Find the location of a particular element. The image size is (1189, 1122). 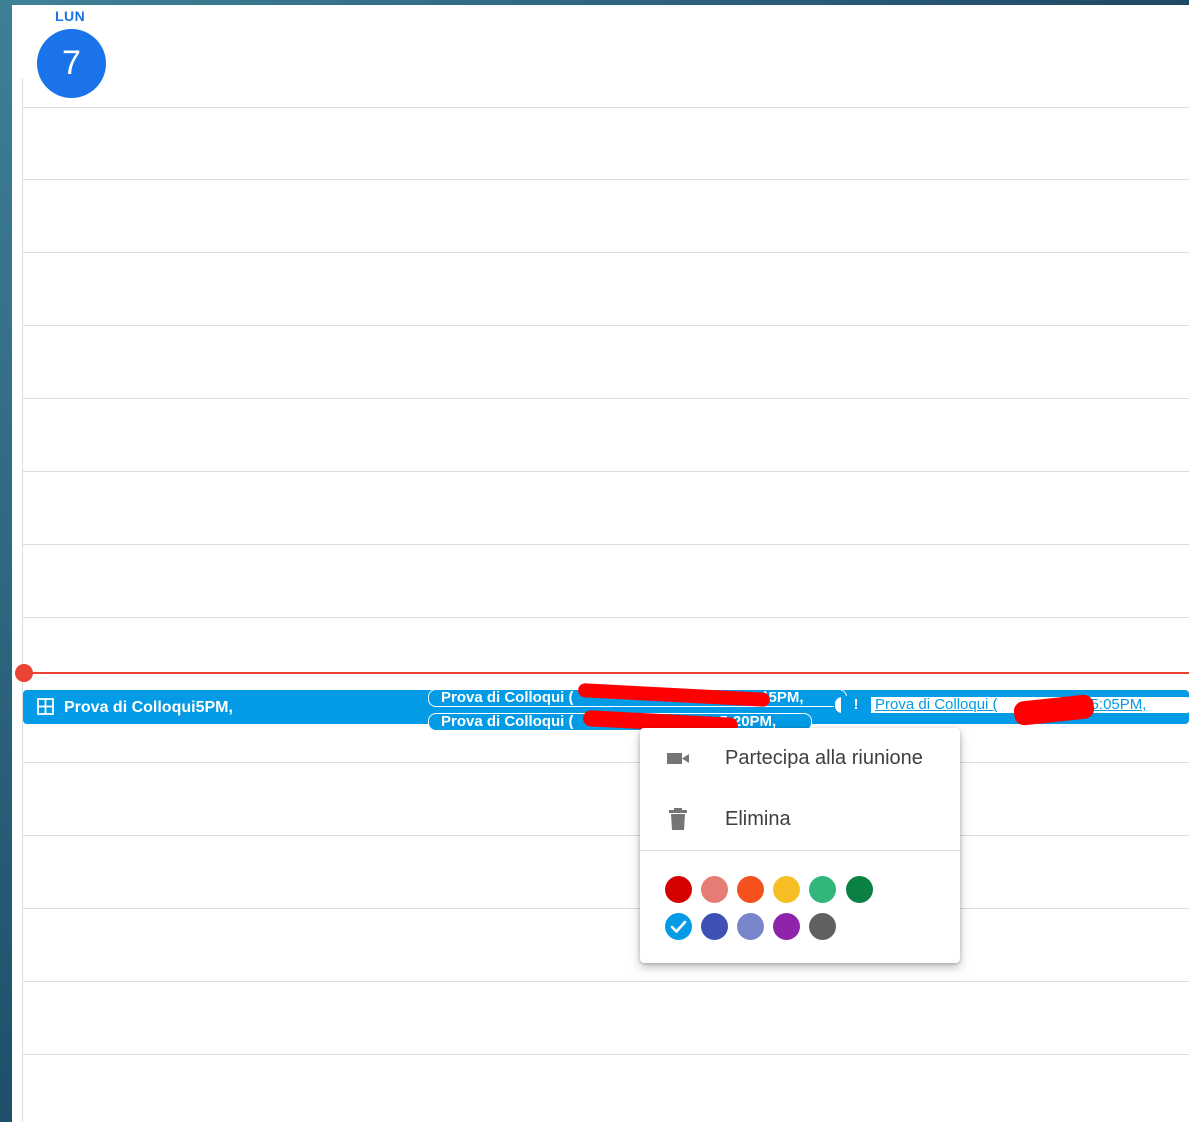

menu-item-label: Elimina is located at coordinates (758, 819).